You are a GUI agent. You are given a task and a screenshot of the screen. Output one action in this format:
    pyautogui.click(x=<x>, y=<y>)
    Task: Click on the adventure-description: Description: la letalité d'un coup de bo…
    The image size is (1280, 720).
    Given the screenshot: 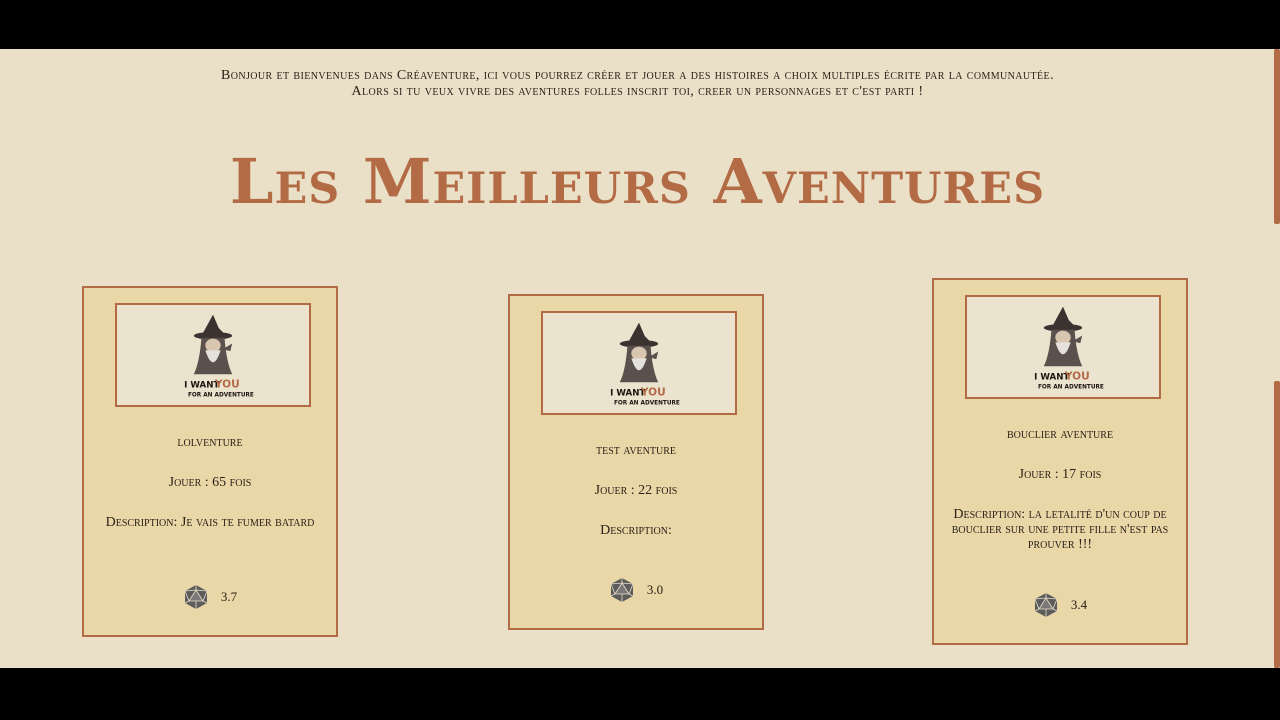 What is the action you would take?
    pyautogui.click(x=1060, y=529)
    